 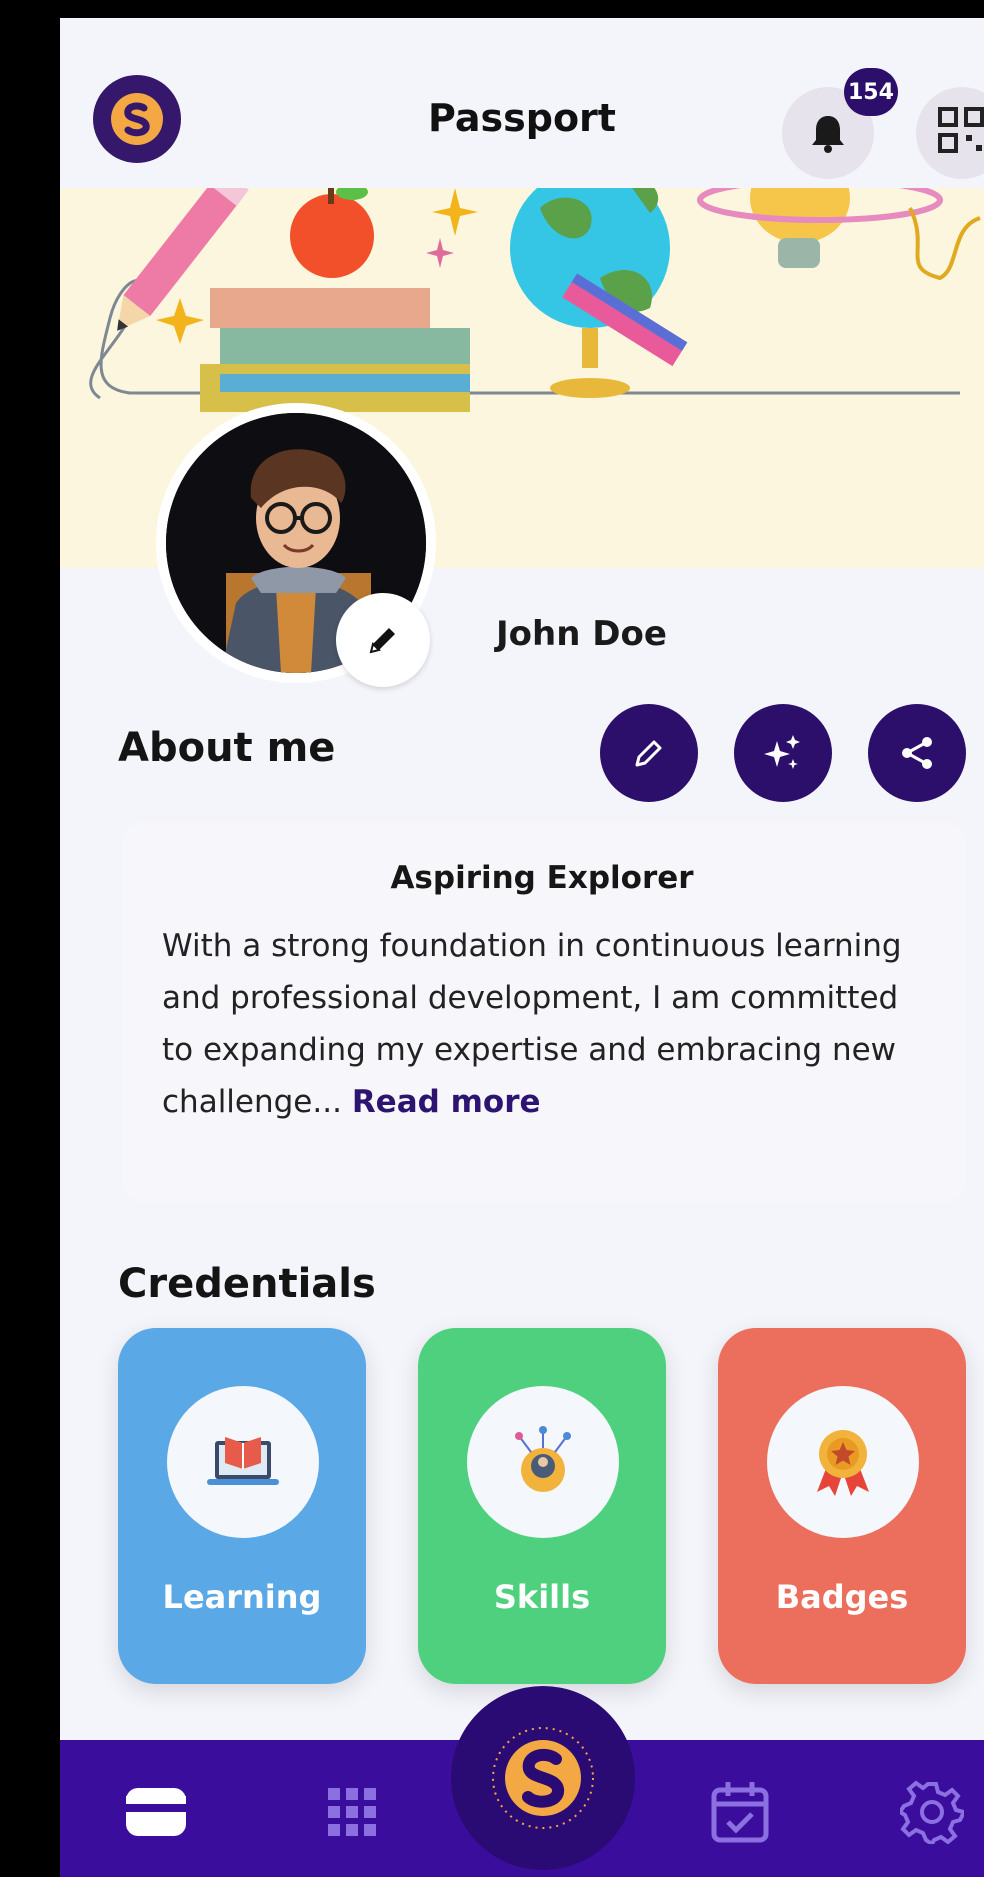 I want to click on settings-gear-icon, so click(x=932, y=1813).